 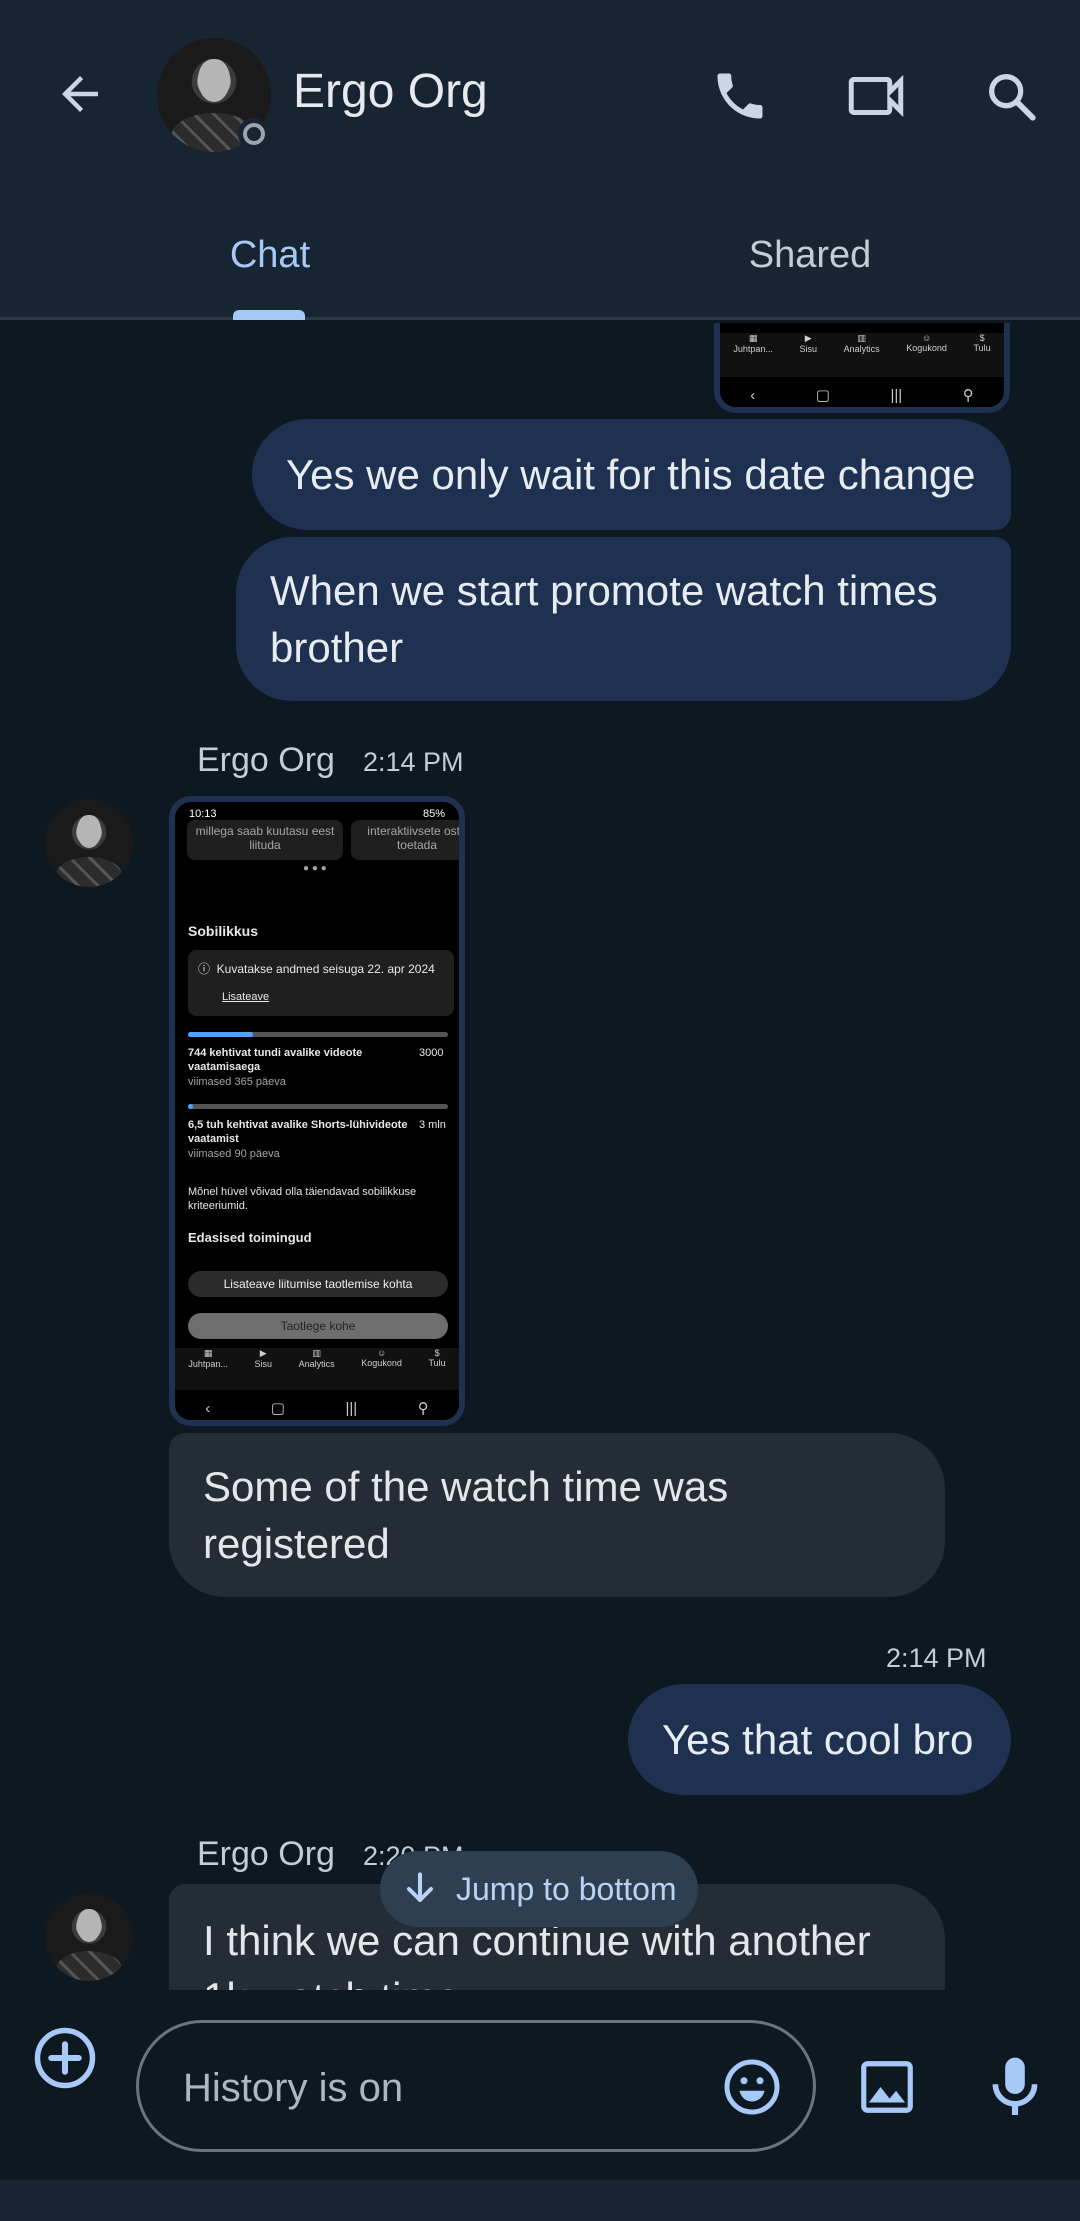 I want to click on add-icon, so click(x=65, y=2058).